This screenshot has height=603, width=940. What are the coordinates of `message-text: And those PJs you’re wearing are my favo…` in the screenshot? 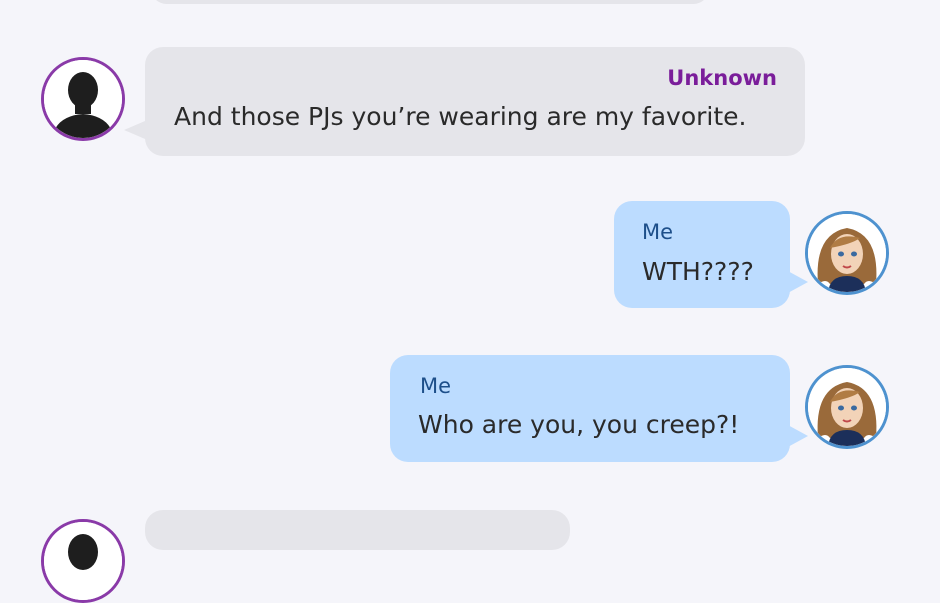 It's located at (460, 116).